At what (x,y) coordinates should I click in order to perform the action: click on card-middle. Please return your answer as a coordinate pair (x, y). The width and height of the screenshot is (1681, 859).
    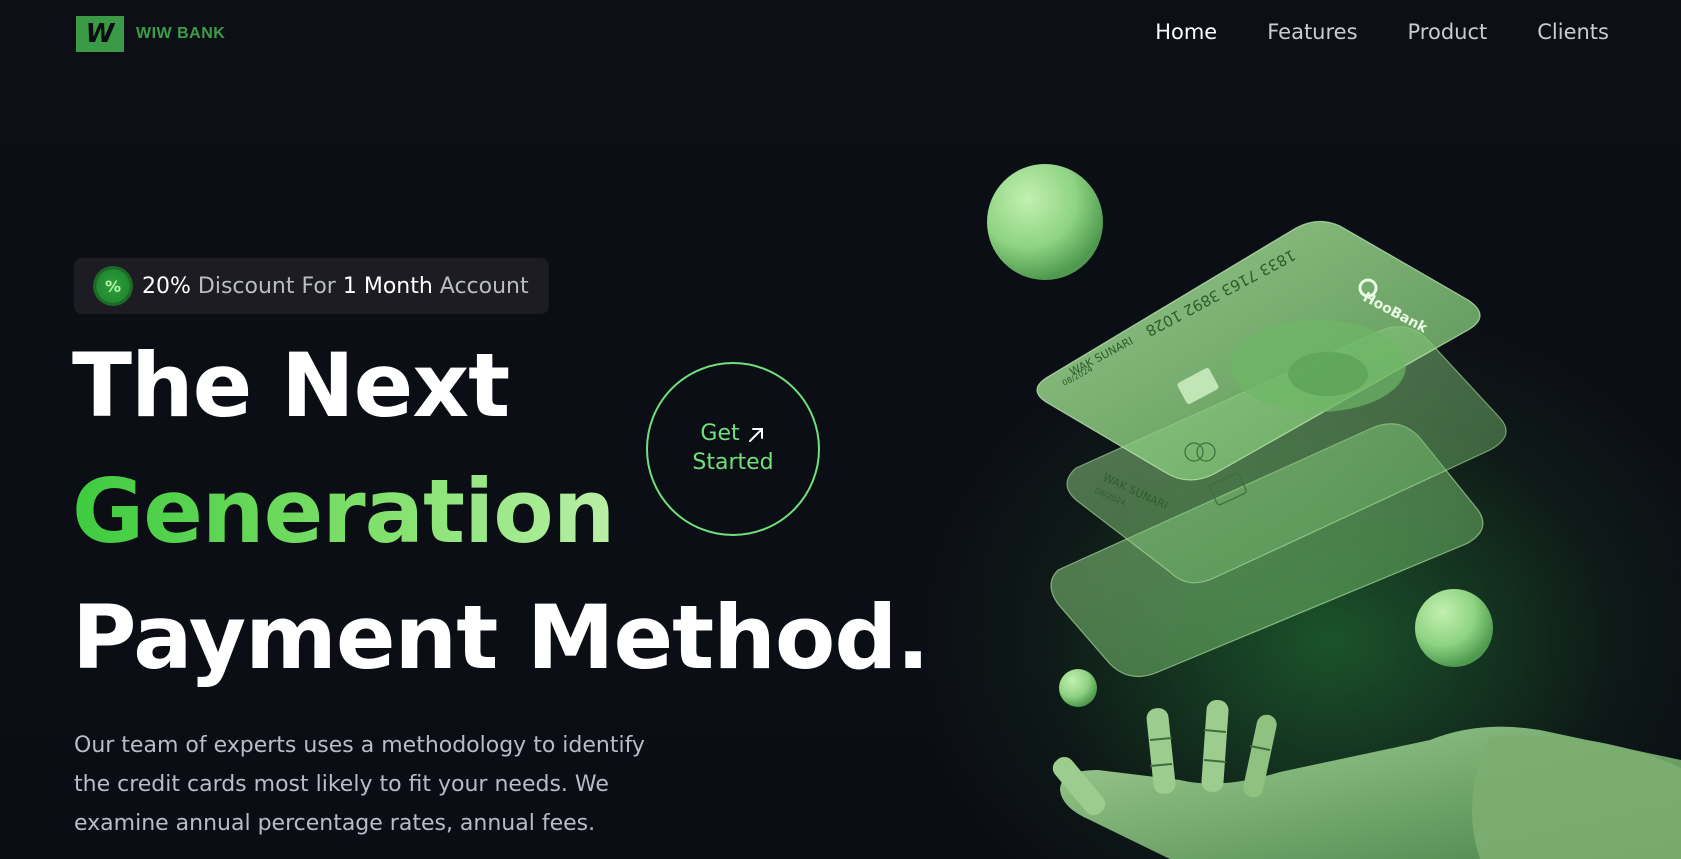
    Looking at the image, I should click on (1286, 455).